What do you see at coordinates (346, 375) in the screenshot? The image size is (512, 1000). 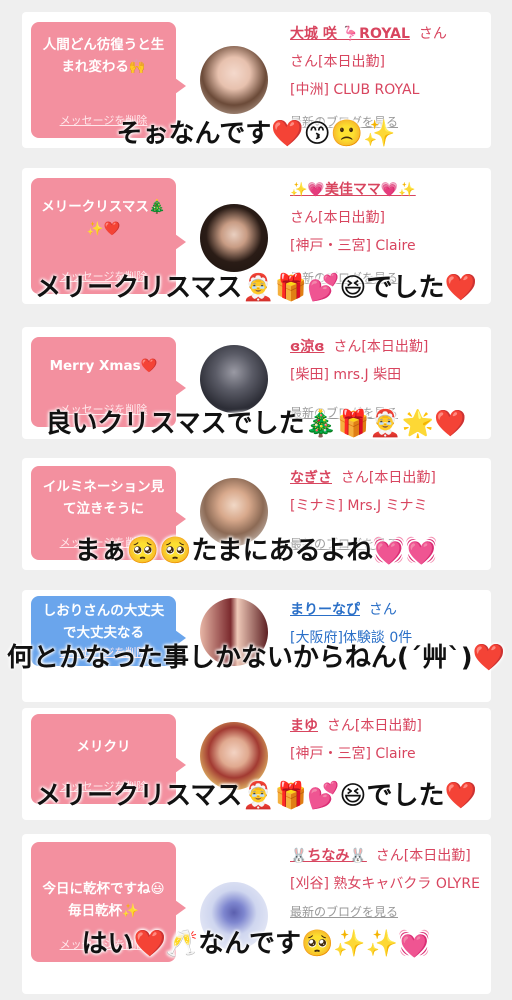 I see `shop-line: [柴田] mrs.J 柴田` at bounding box center [346, 375].